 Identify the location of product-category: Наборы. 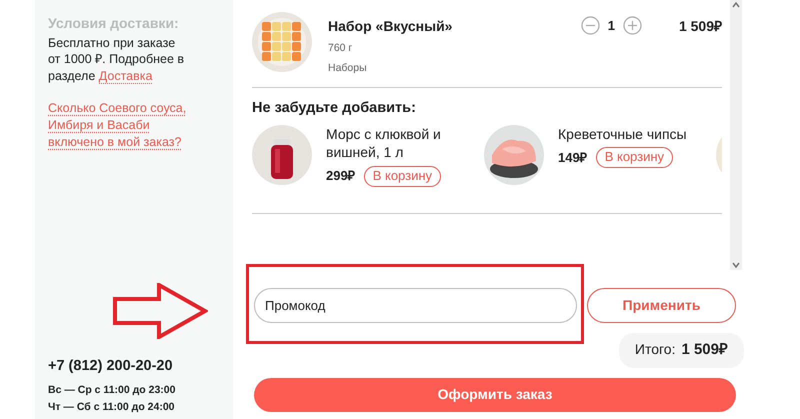
(348, 68).